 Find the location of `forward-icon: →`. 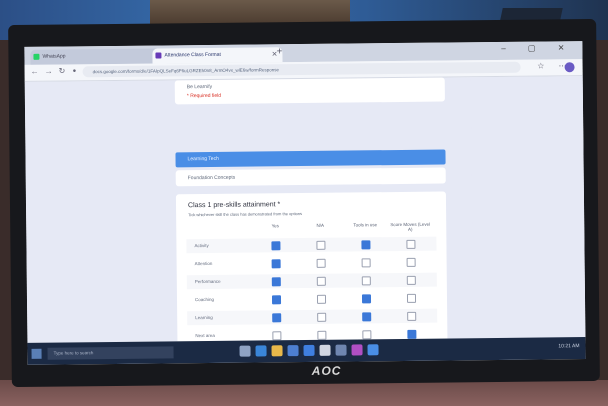

forward-icon: → is located at coordinates (49, 71).